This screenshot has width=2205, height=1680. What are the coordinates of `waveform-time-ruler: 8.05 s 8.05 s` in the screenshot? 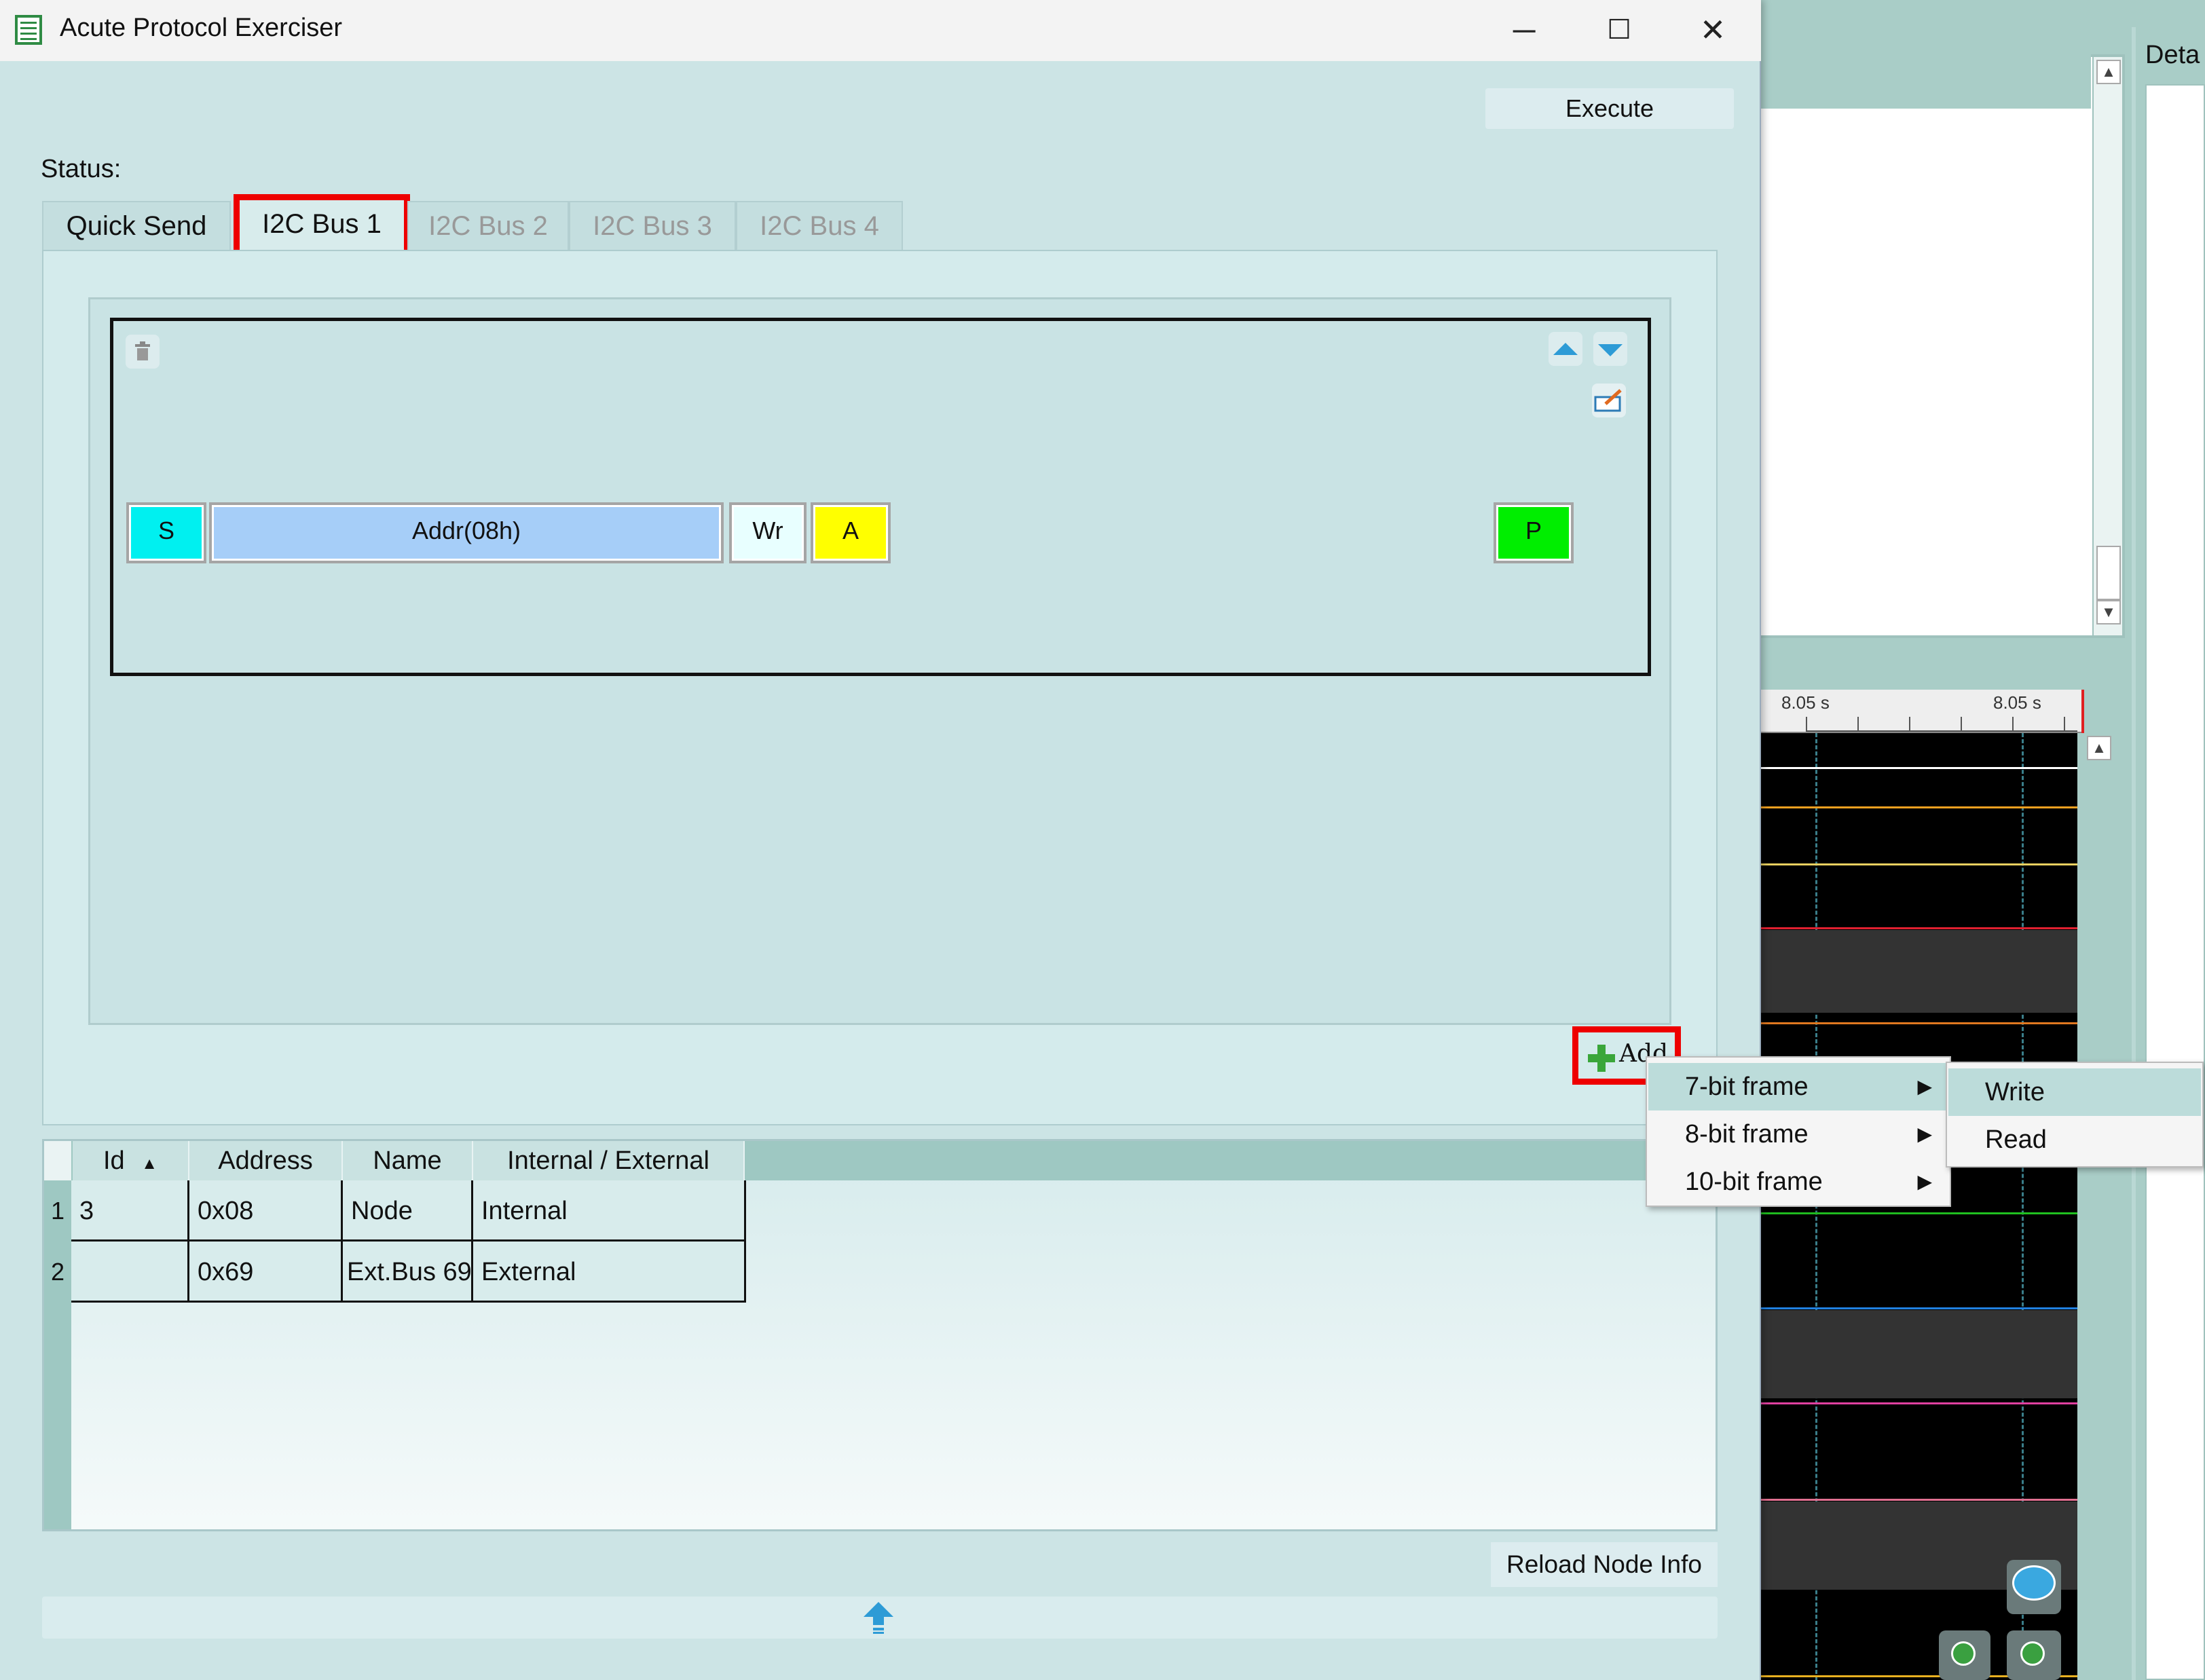 It's located at (1918, 712).